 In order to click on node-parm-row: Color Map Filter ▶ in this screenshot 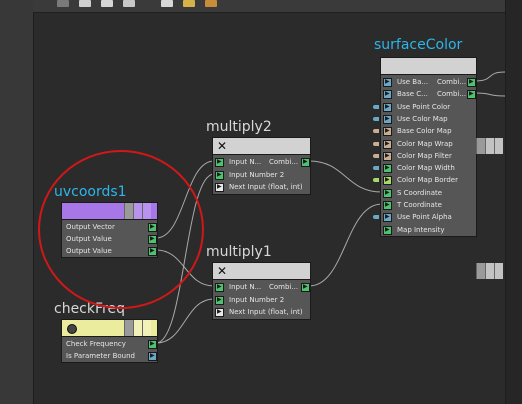, I will do `click(424, 156)`.